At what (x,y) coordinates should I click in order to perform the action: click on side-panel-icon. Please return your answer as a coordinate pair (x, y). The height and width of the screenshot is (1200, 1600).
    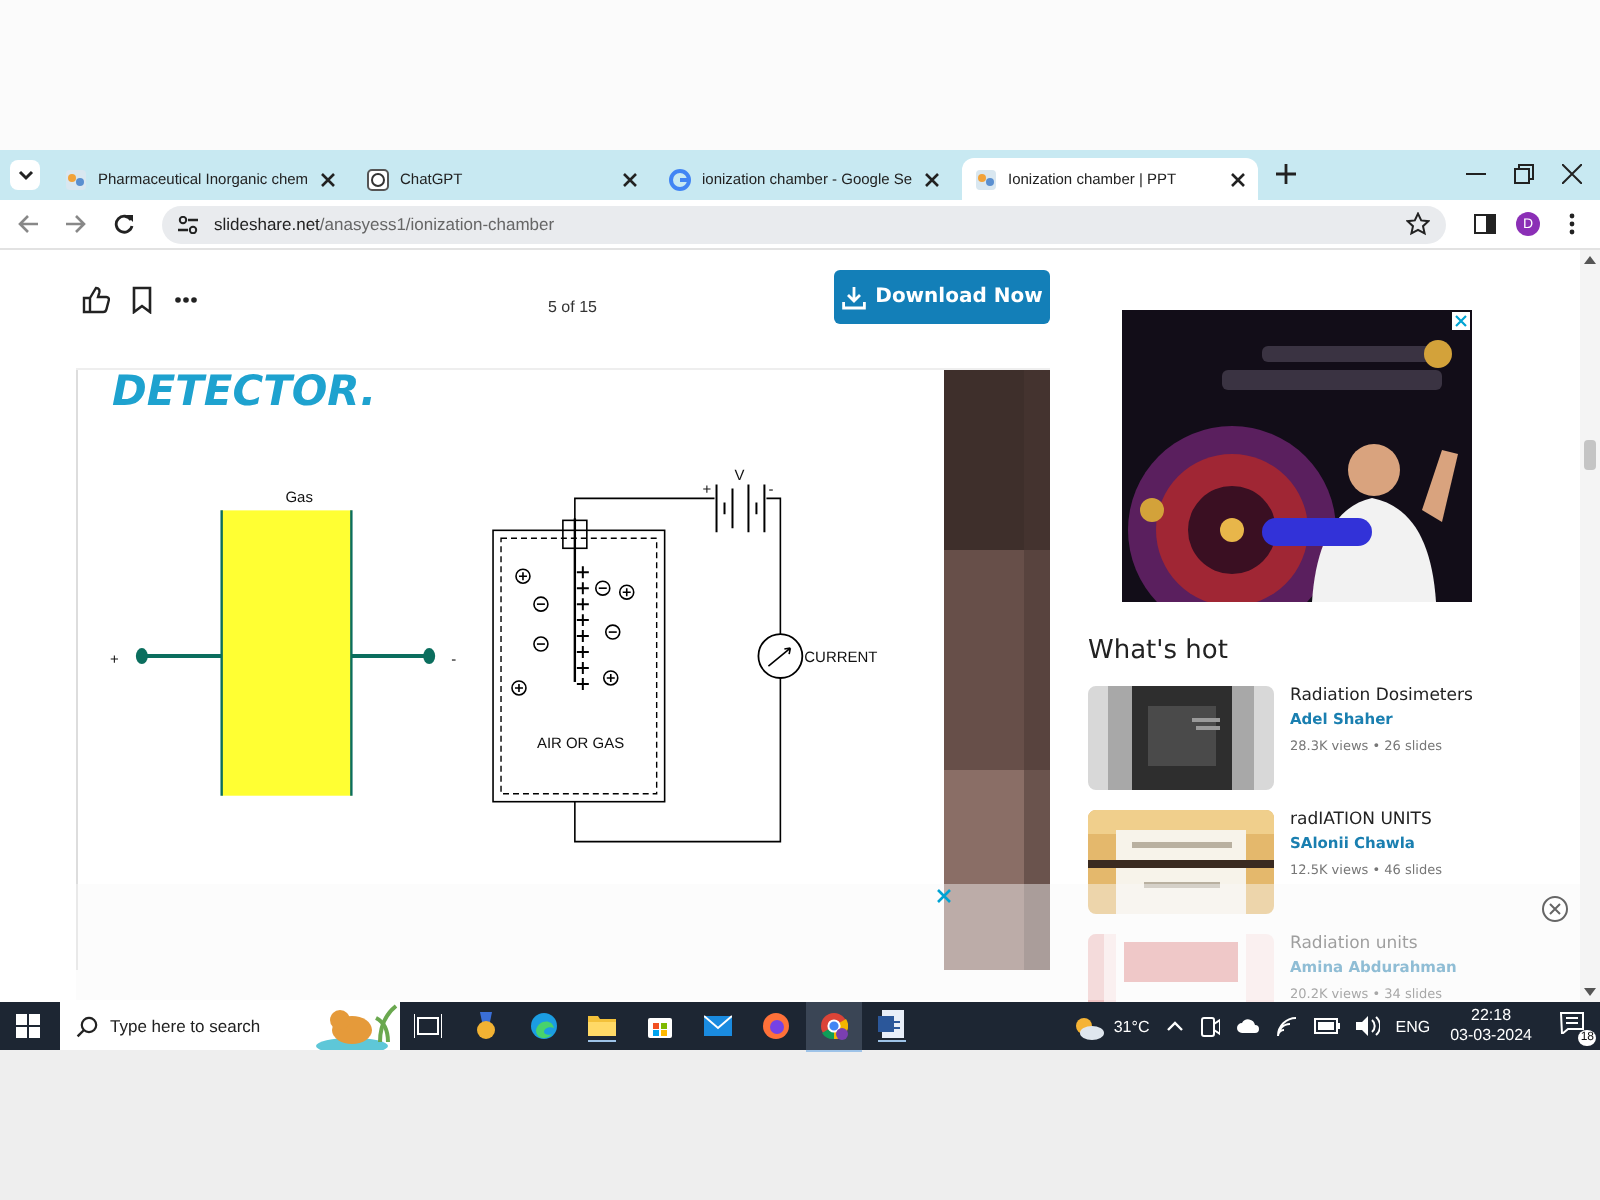
    Looking at the image, I should click on (1485, 224).